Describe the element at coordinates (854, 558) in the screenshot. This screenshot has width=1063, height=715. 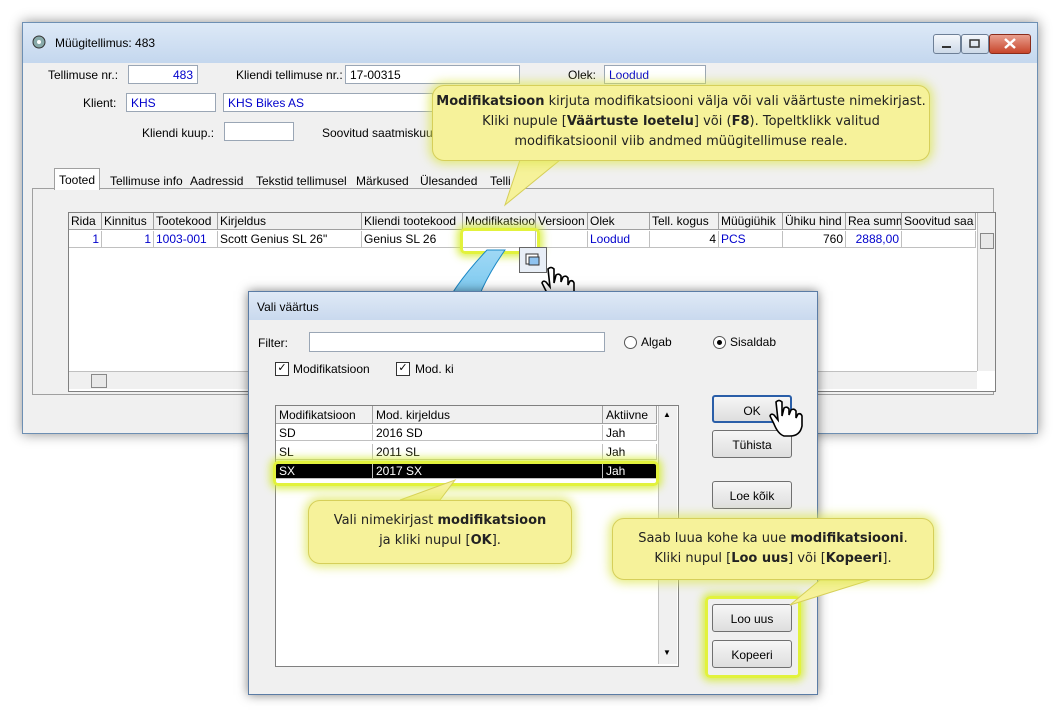
I see `callout-text: Kopeeri` at that location.